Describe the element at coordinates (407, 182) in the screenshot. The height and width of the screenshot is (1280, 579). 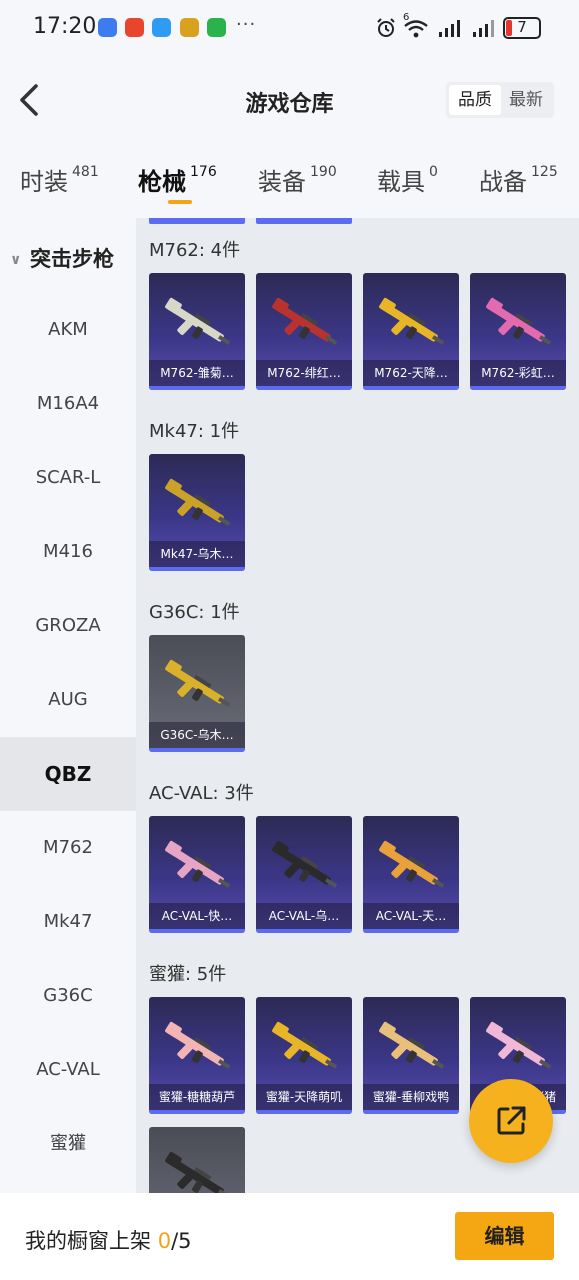
I see `tab-vehicles: 载具 0` at that location.